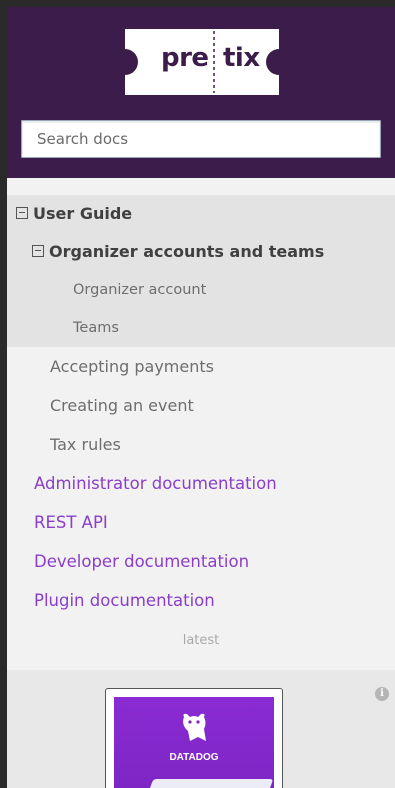 The width and height of the screenshot is (395, 788). What do you see at coordinates (187, 251) in the screenshot?
I see `menu-item-label: Organizer accounts and teams` at bounding box center [187, 251].